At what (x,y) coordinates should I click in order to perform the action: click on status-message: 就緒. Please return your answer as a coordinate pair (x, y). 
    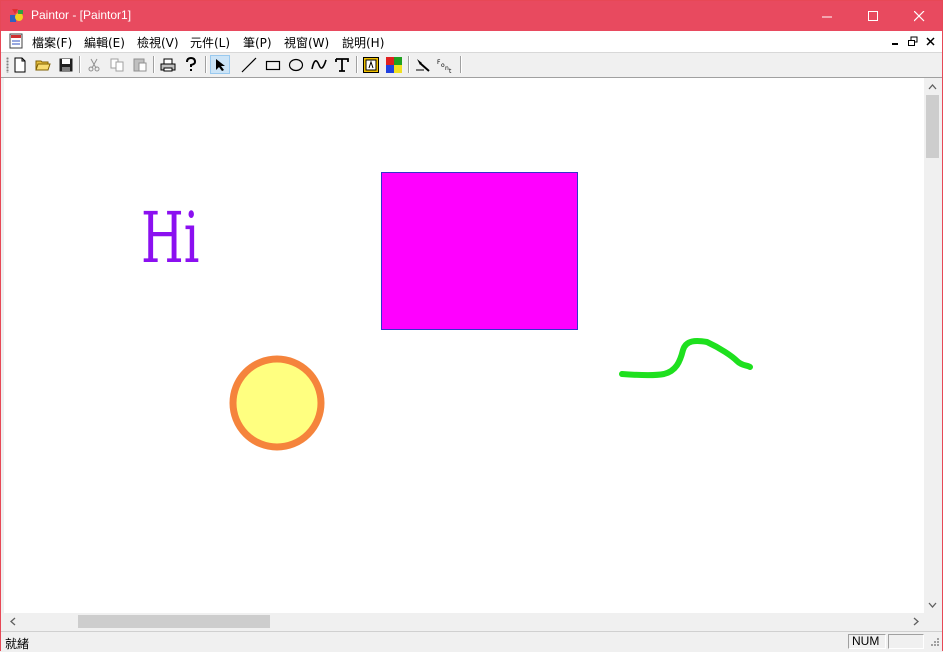
    Looking at the image, I should click on (17, 644).